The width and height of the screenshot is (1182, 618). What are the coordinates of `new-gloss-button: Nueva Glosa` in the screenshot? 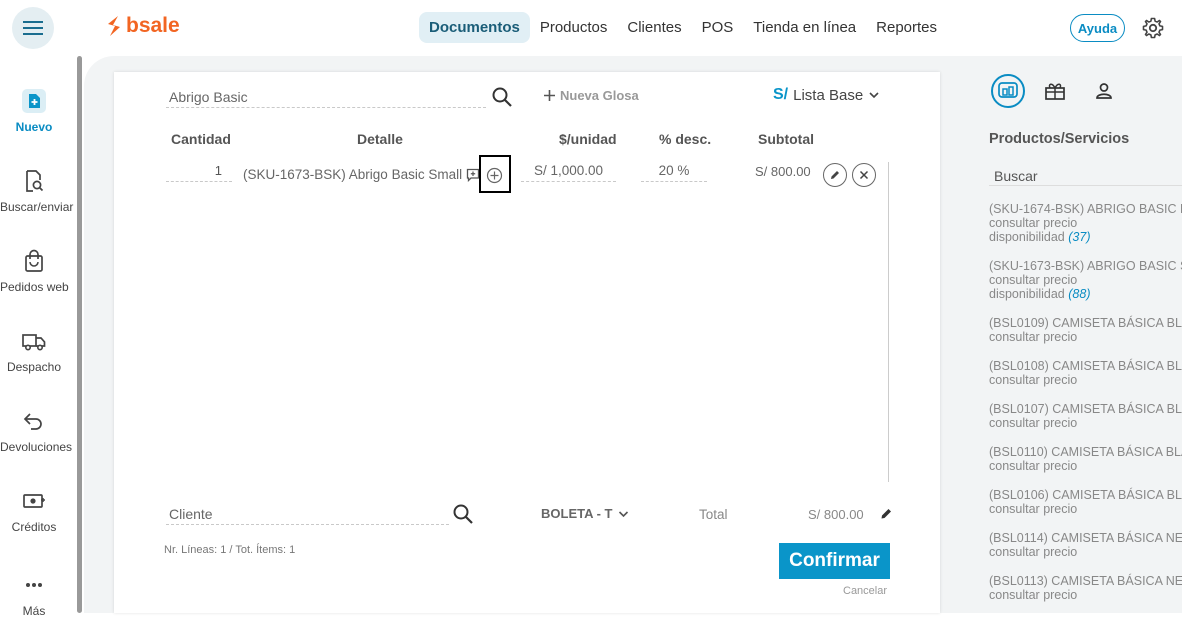 It's located at (591, 95).